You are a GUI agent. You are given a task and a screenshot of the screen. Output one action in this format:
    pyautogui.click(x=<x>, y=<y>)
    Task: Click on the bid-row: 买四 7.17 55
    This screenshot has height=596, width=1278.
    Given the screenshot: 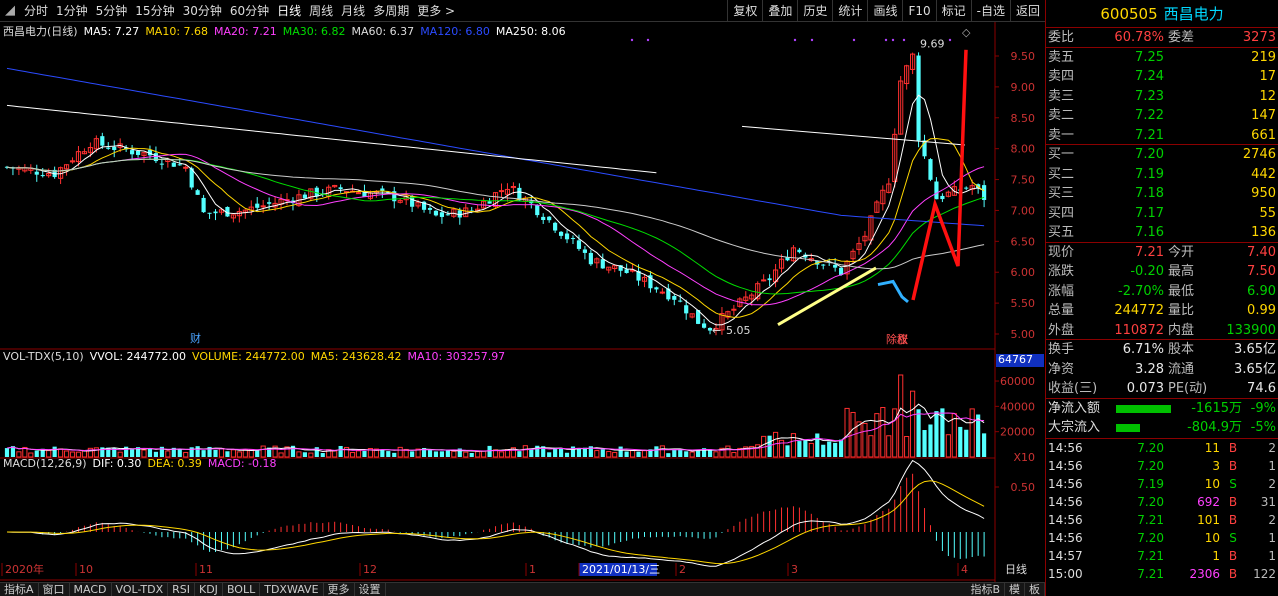 What is the action you would take?
    pyautogui.click(x=1162, y=214)
    